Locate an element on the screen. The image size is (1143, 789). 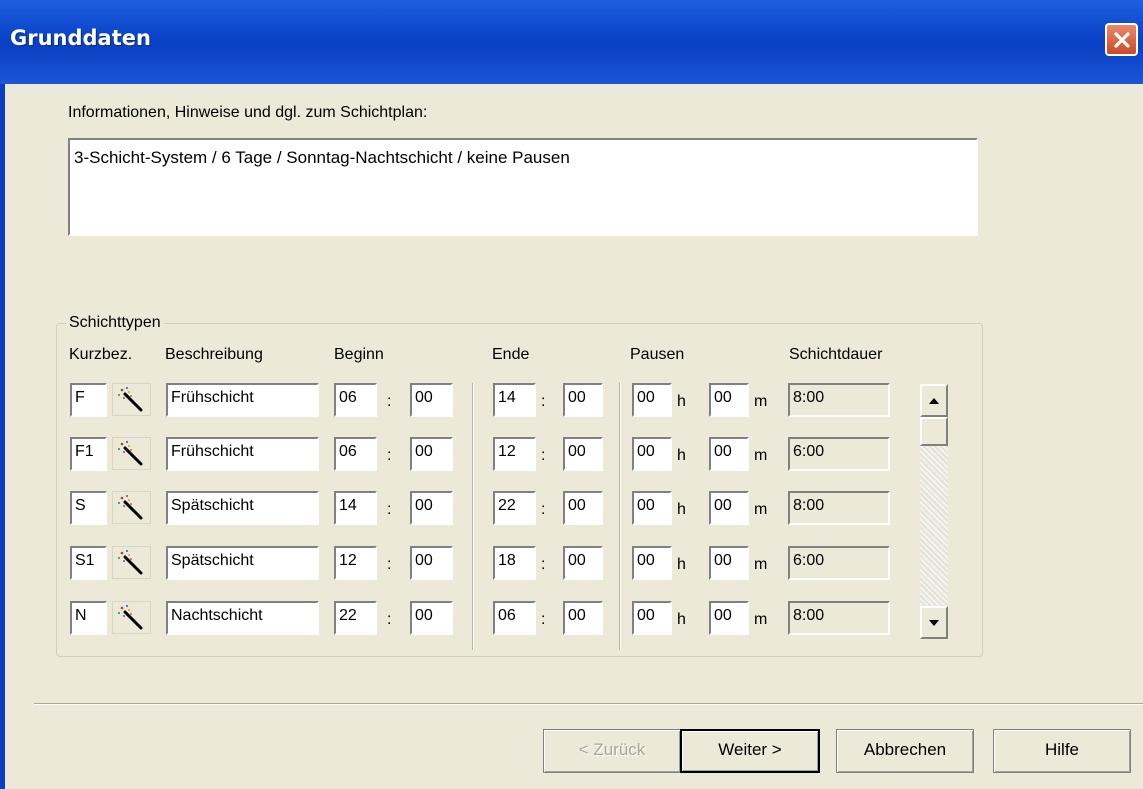
beginn-hour-field: 14 is located at coordinates (355, 508).